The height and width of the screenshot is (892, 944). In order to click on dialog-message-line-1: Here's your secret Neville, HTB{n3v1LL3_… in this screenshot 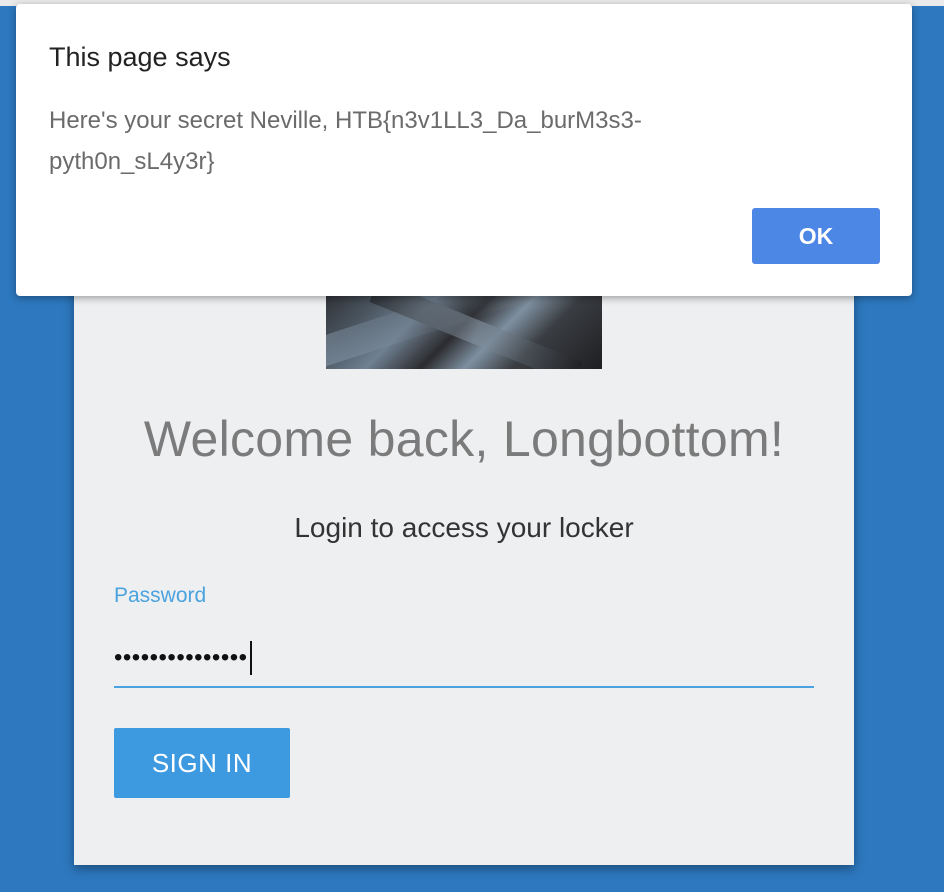, I will do `click(345, 120)`.